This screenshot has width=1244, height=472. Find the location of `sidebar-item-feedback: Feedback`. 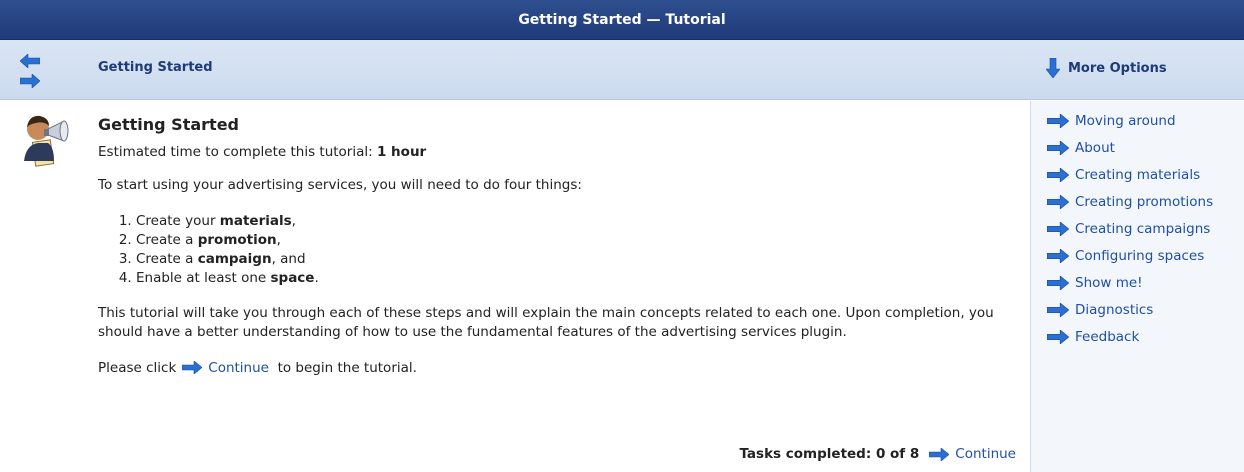

sidebar-item-feedback: Feedback is located at coordinates (1130, 336).